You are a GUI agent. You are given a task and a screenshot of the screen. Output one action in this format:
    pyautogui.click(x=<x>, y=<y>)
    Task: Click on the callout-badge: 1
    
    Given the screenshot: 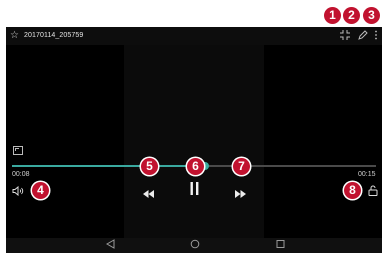 What is the action you would take?
    pyautogui.click(x=332, y=15)
    